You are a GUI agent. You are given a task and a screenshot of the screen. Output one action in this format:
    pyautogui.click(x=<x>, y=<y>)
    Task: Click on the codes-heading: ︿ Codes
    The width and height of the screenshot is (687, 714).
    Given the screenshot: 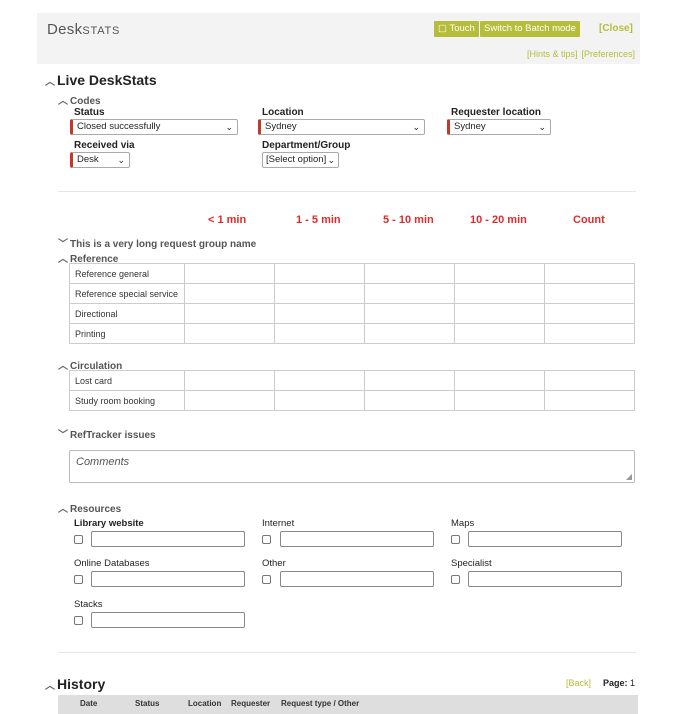 What is the action you would take?
    pyautogui.click(x=79, y=99)
    